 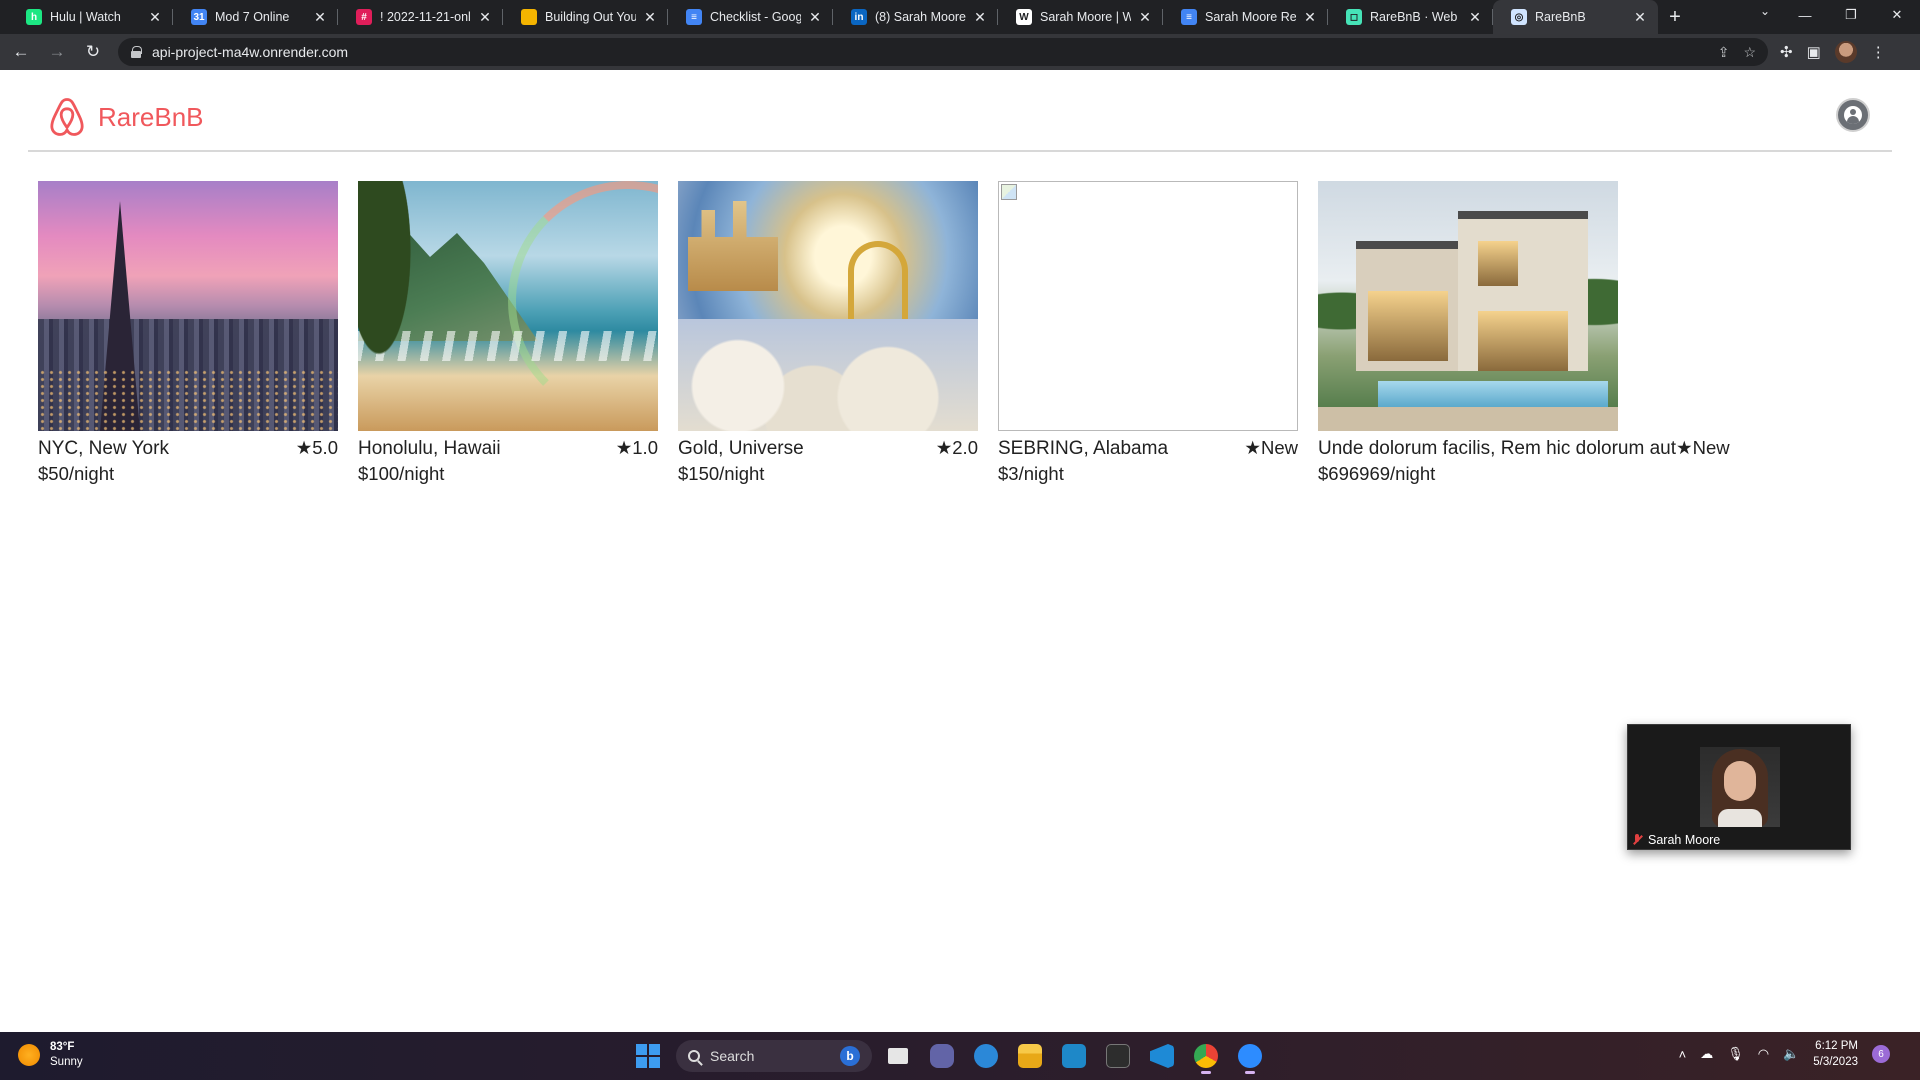 What do you see at coordinates (1735, 1054) in the screenshot?
I see `microphone-icon: 🎙` at bounding box center [1735, 1054].